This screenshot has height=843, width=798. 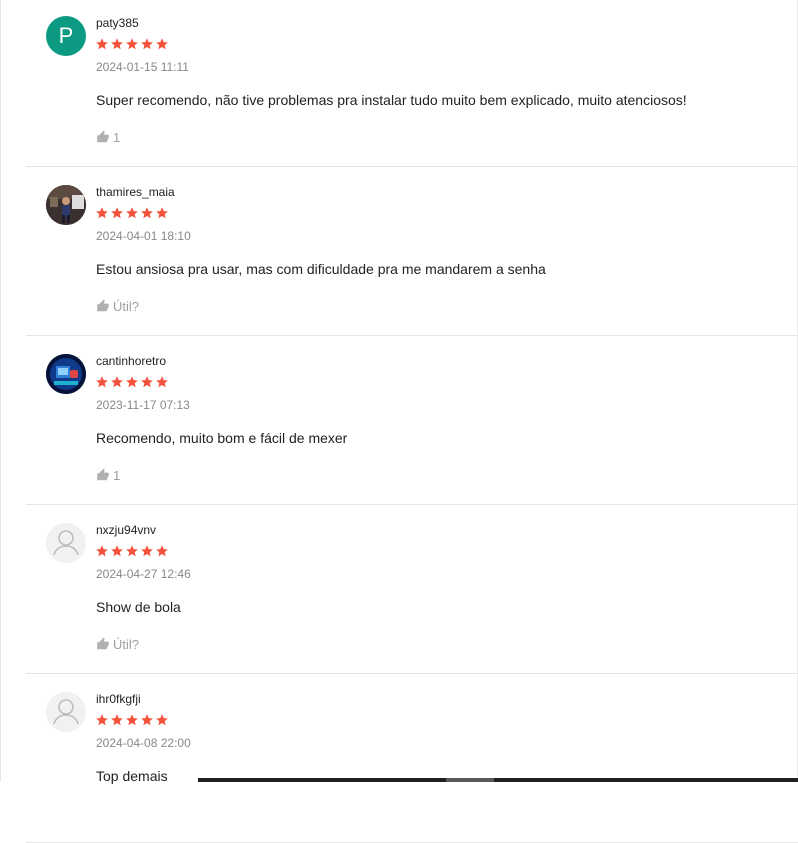 I want to click on review-username: nxzju94vnv, so click(x=126, y=530).